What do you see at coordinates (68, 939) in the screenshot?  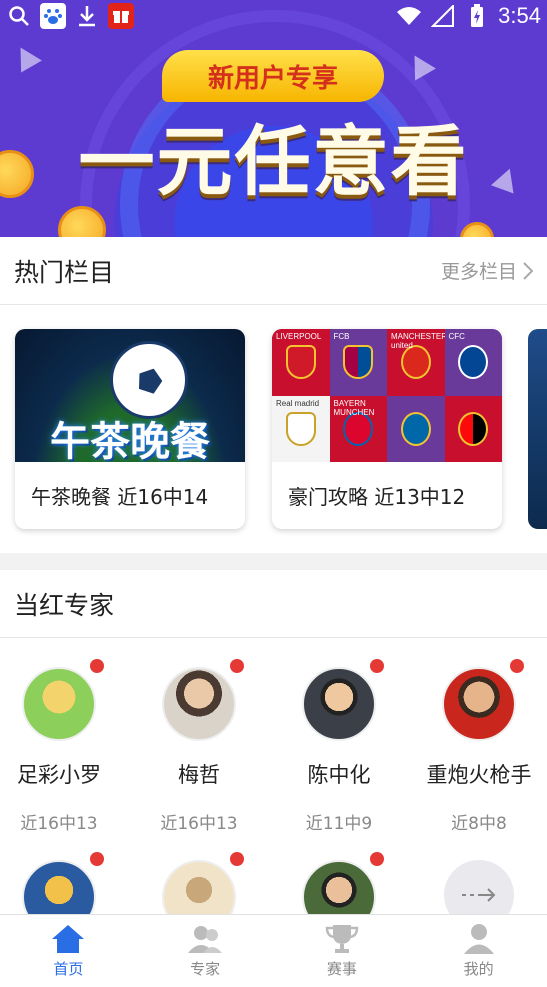 I see `home-icon` at bounding box center [68, 939].